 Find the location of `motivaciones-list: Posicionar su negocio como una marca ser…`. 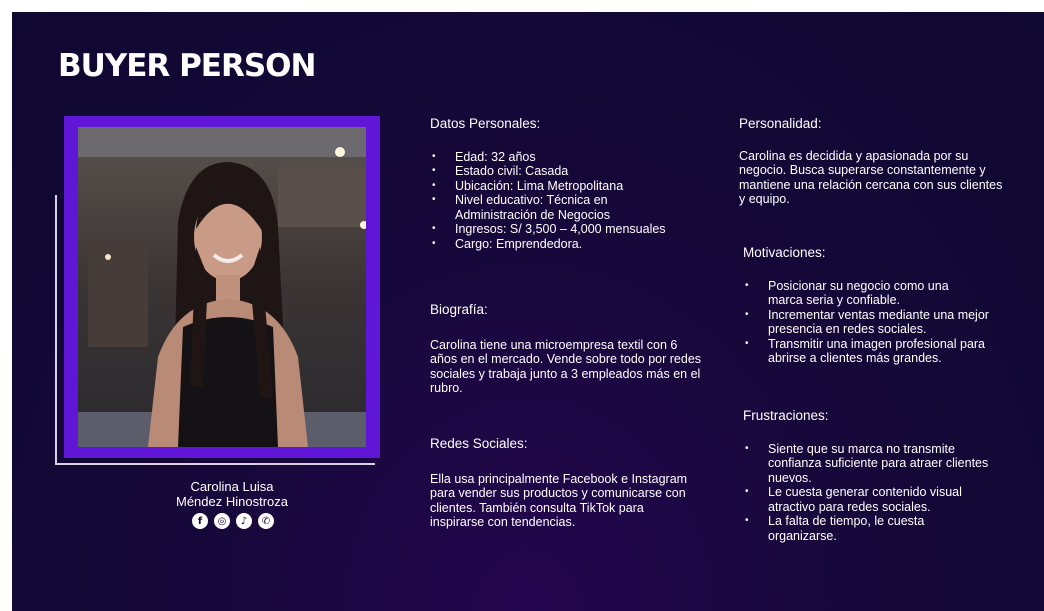

motivaciones-list: Posicionar su negocio como una marca ser… is located at coordinates (879, 322).